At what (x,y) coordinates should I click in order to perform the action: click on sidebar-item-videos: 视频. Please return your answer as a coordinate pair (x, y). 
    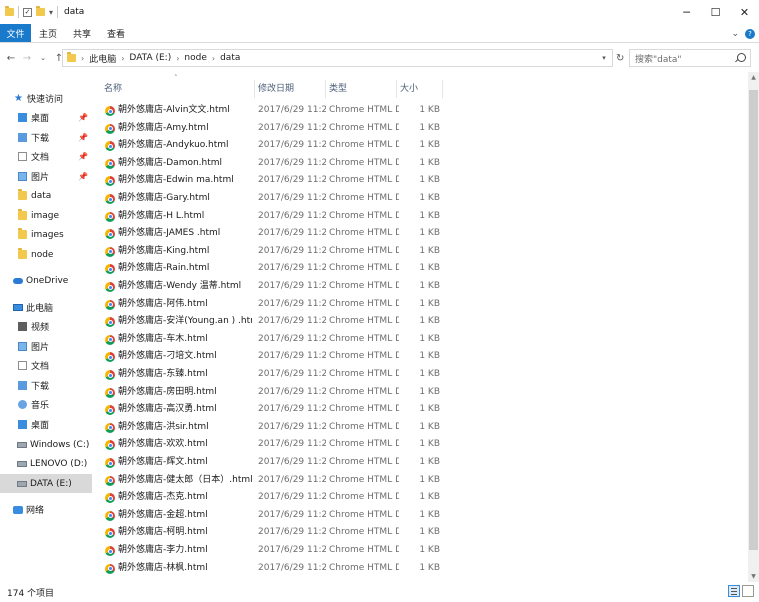
    Looking at the image, I should click on (46, 326).